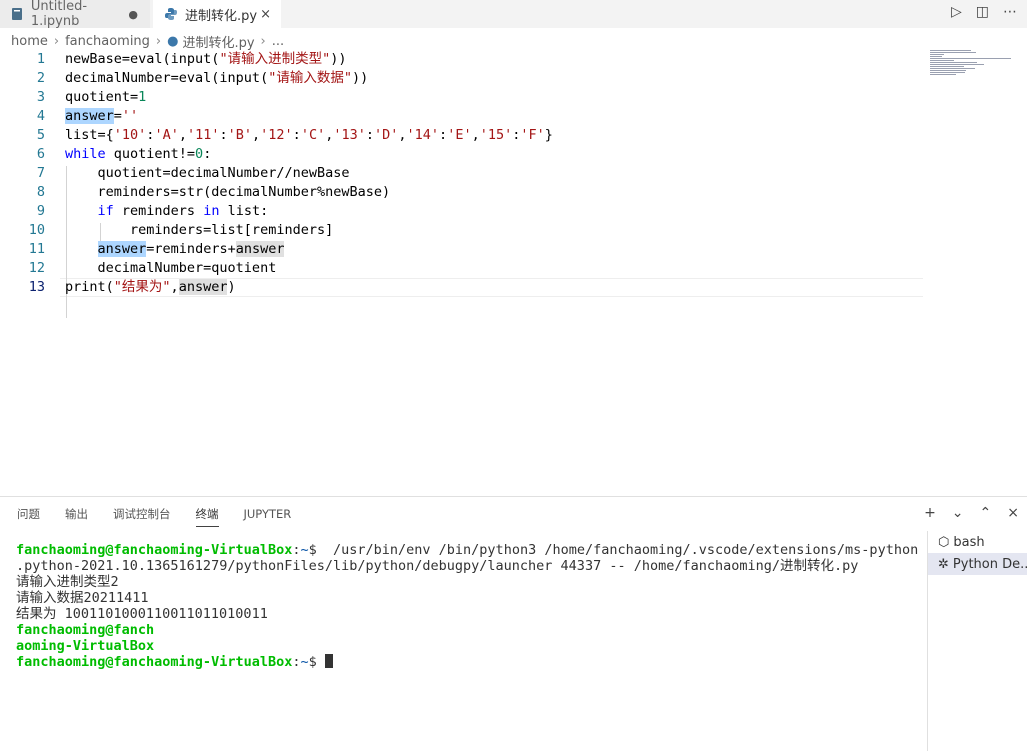 Image resolution: width=1027 pixels, height=751 pixels. I want to click on code-line: quotient=decimalNumber//newBase, so click(309, 173).